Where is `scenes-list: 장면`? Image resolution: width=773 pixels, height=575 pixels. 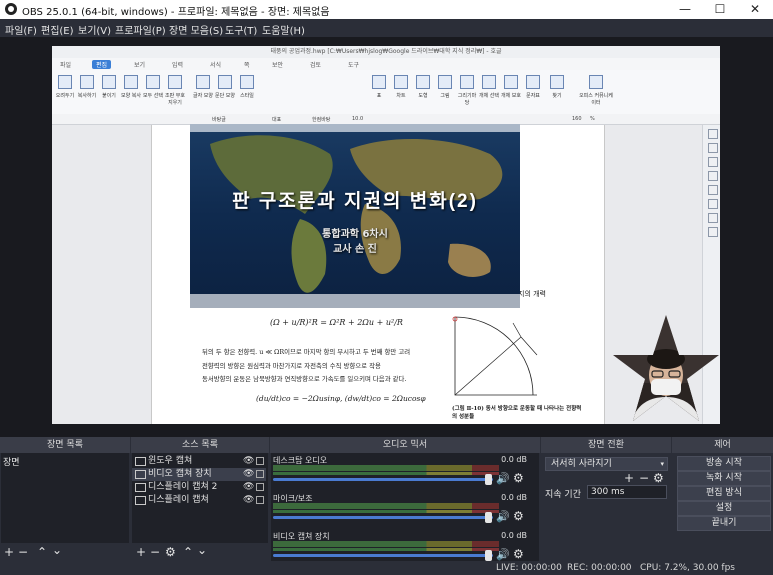 scenes-list: 장면 is located at coordinates (65, 498).